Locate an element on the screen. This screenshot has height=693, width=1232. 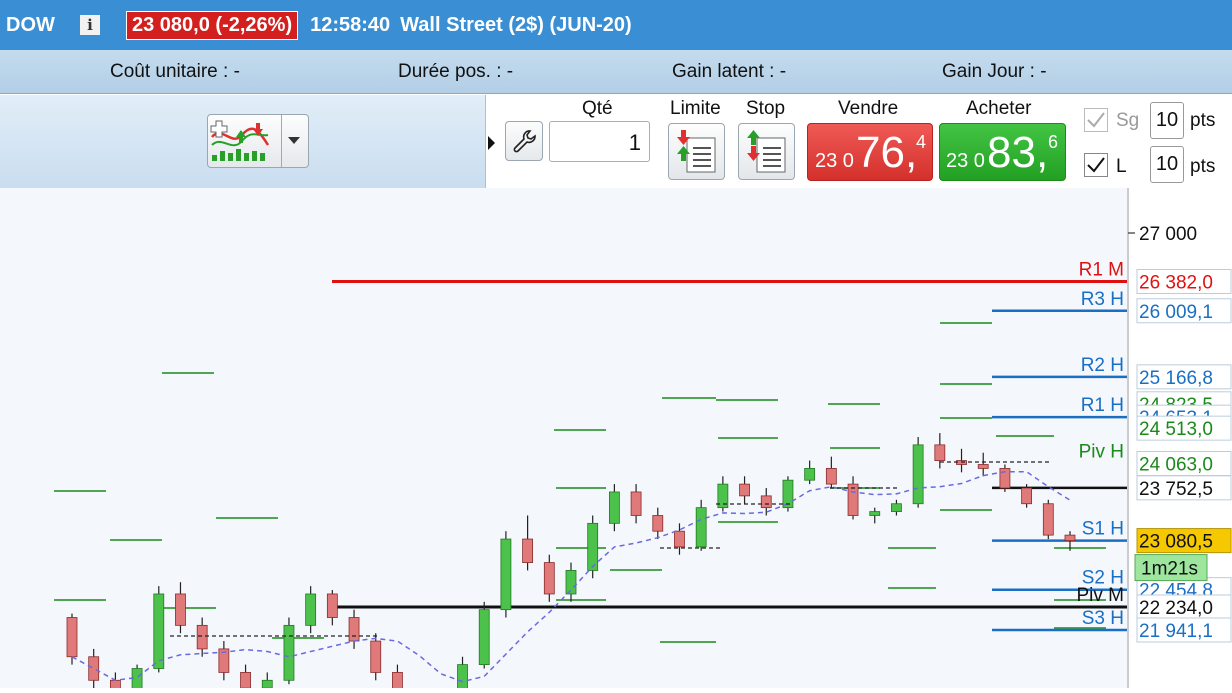
sell-label: Vendre is located at coordinates (868, 108).